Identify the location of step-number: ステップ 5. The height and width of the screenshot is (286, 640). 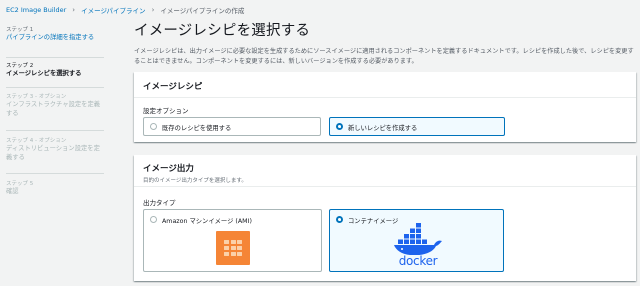
(20, 184).